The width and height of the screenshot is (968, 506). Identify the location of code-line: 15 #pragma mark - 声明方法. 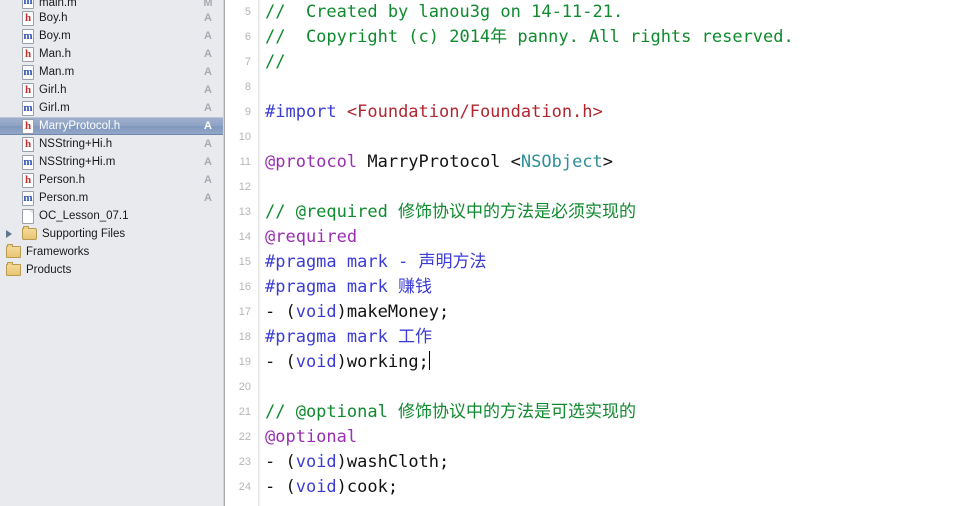
(596, 262).